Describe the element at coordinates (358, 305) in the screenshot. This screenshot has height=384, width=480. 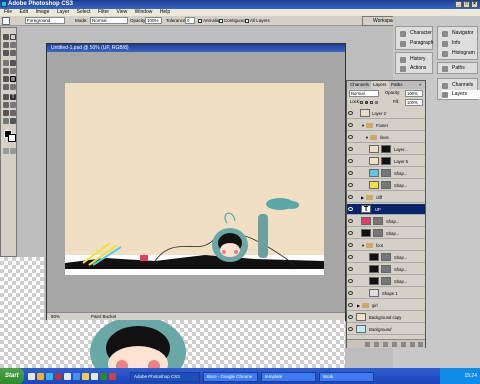
I see `expand-triangle-icon: ▶` at that location.